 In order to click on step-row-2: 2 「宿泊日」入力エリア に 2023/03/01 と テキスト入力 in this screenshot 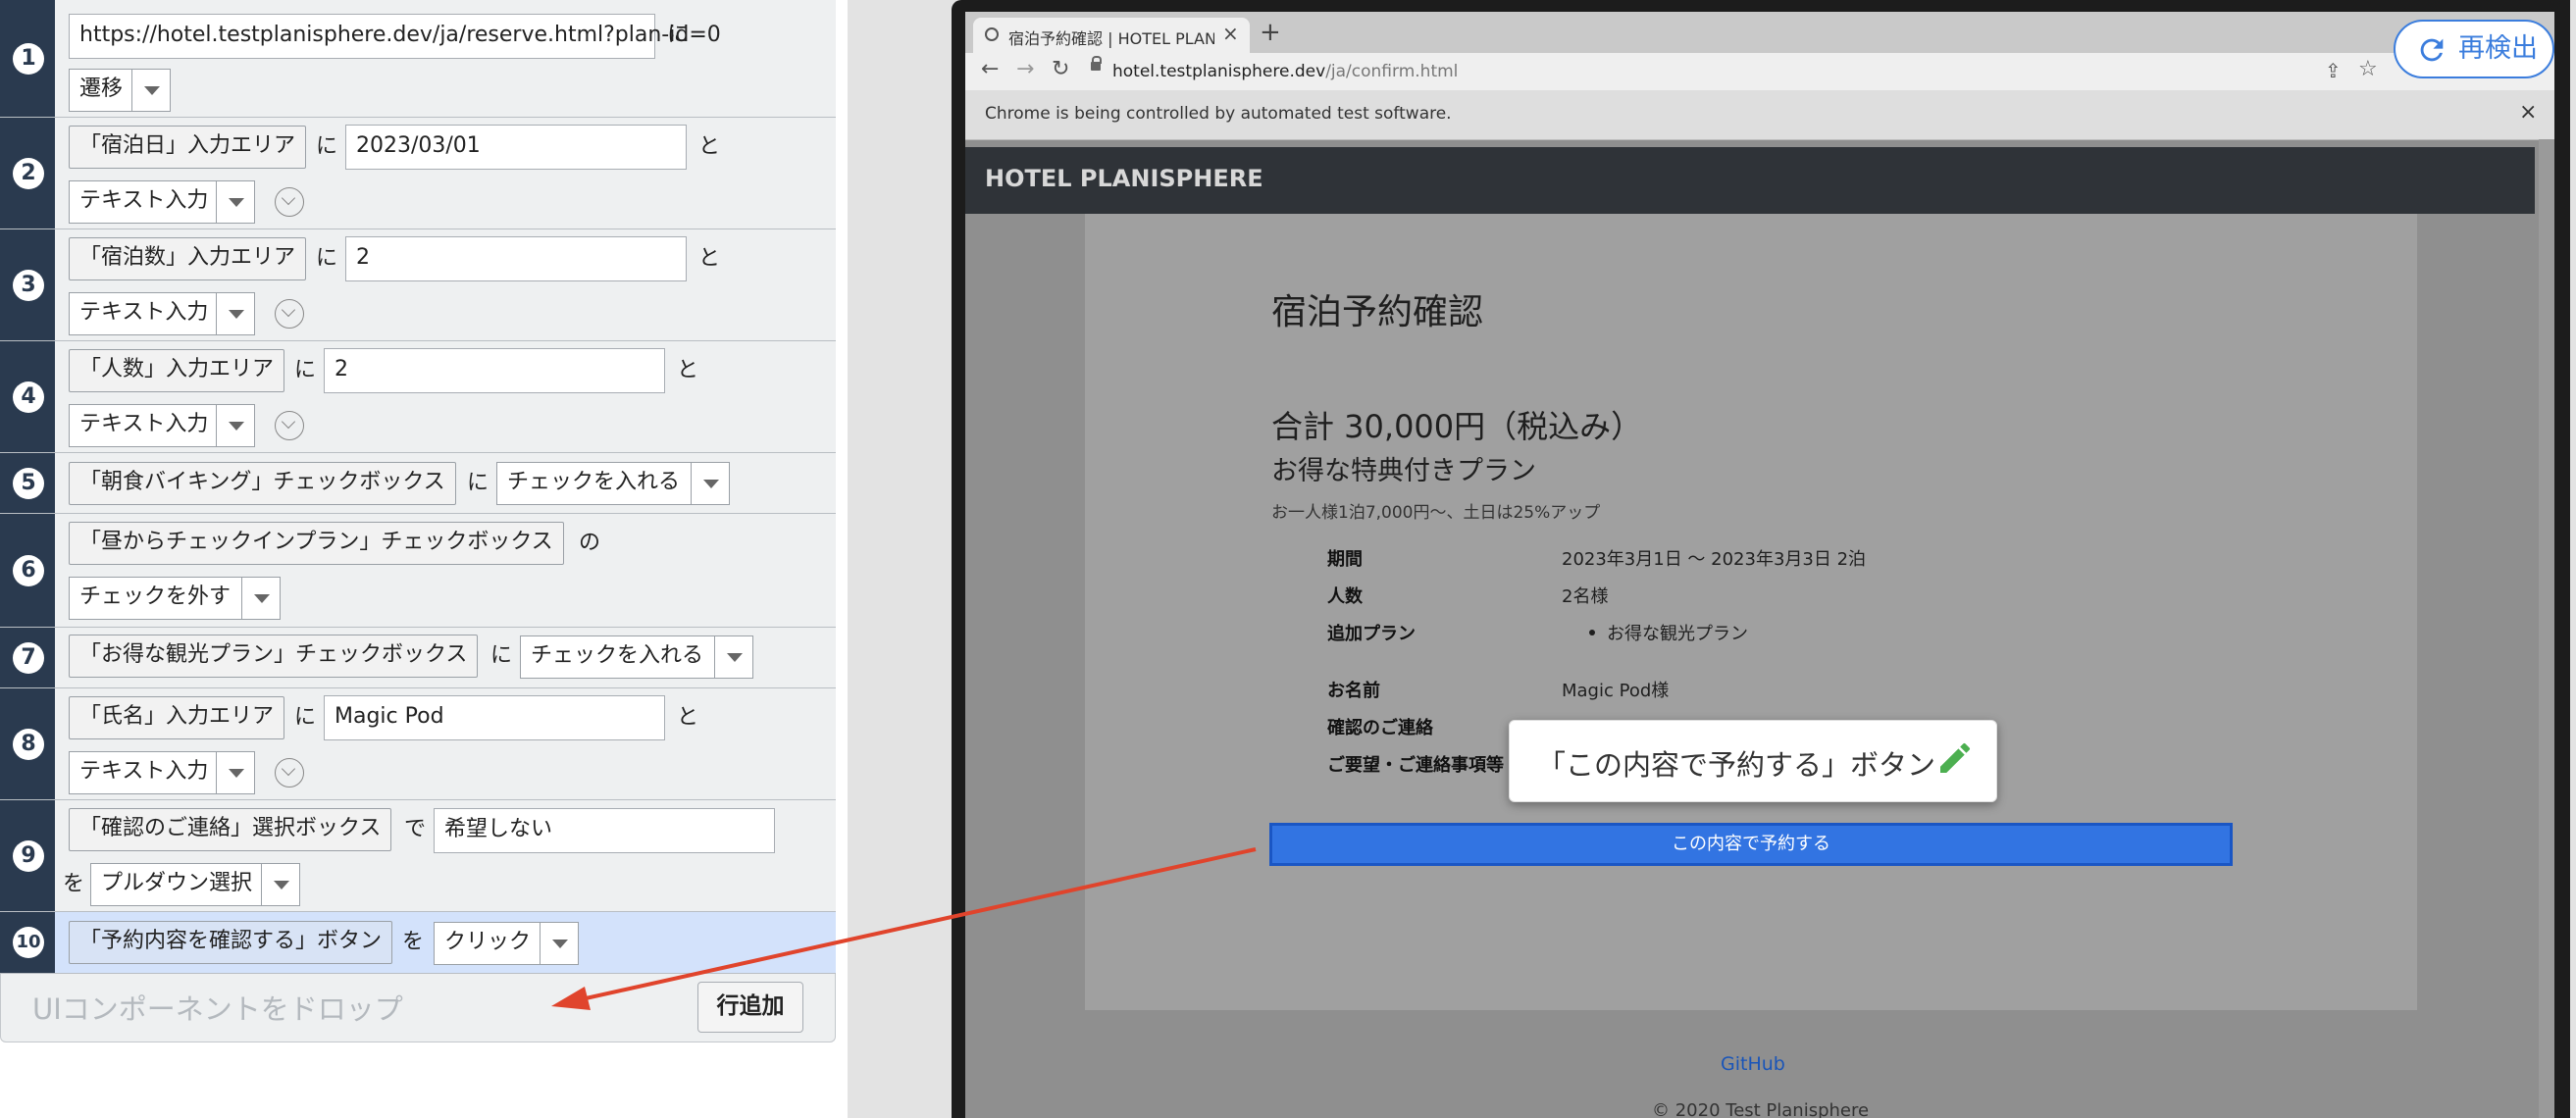, I will do `click(418, 173)`.